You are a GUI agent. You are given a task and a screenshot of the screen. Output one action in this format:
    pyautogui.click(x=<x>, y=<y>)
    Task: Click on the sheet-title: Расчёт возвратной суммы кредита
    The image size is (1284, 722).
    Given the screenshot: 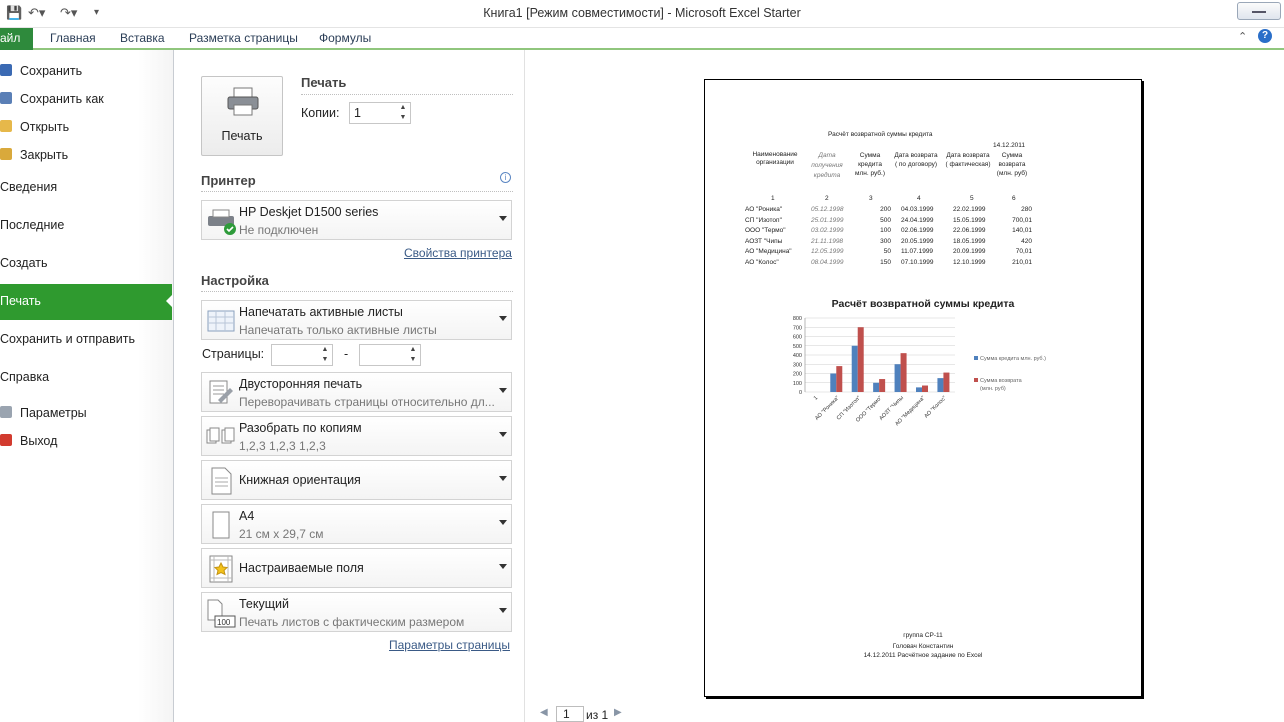 What is the action you would take?
    pyautogui.click(x=880, y=134)
    